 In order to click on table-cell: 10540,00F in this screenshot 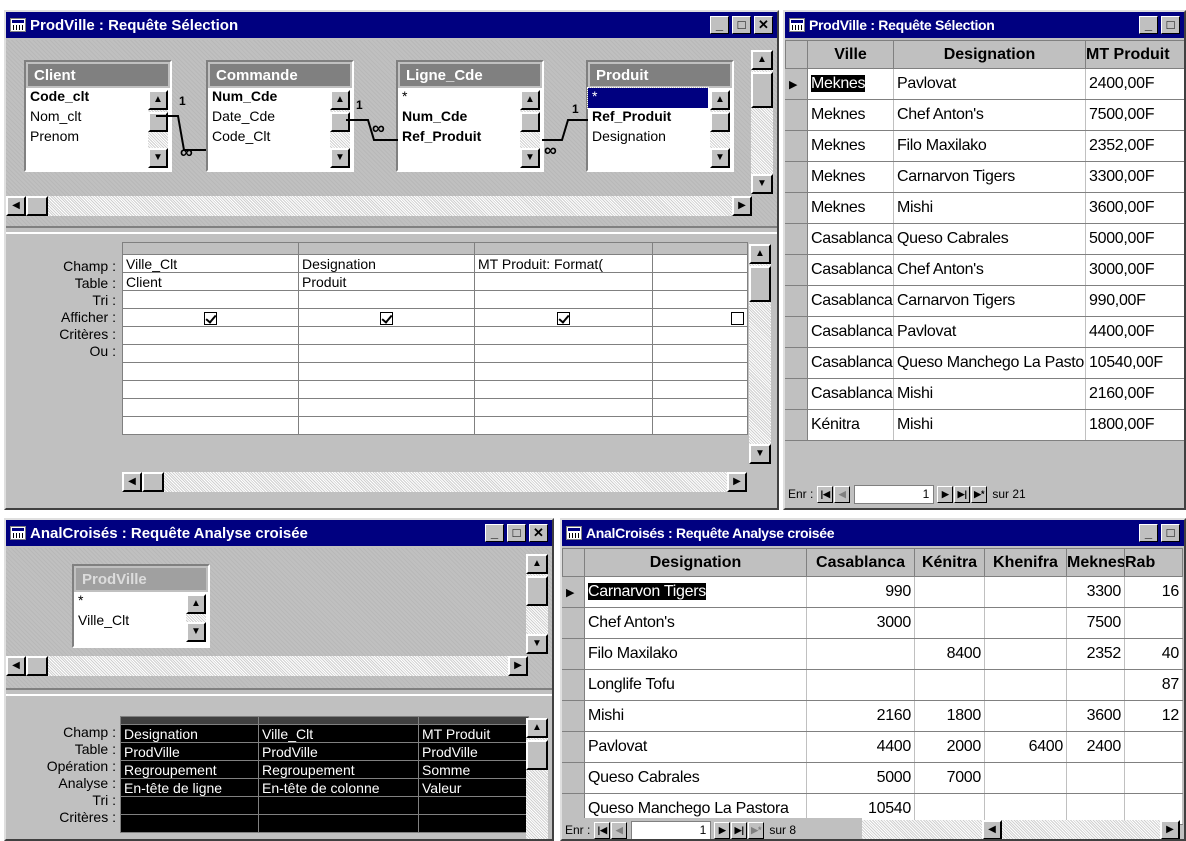, I will do `click(1134, 363)`.